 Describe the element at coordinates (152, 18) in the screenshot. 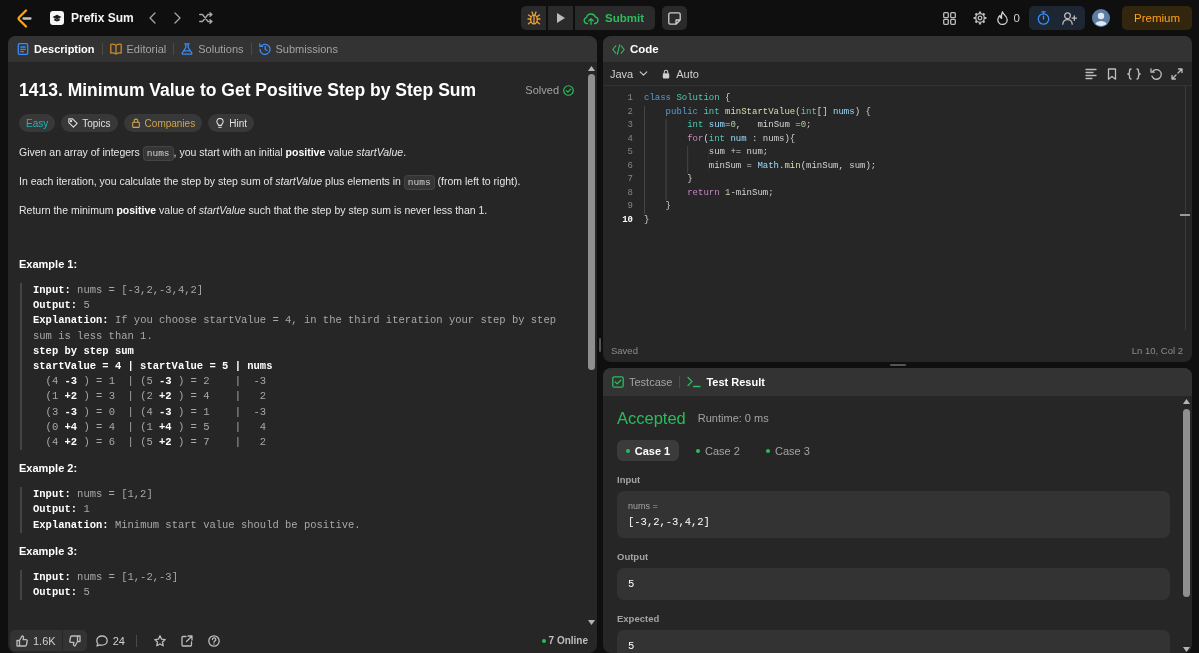

I see `chevron-left-icon` at that location.